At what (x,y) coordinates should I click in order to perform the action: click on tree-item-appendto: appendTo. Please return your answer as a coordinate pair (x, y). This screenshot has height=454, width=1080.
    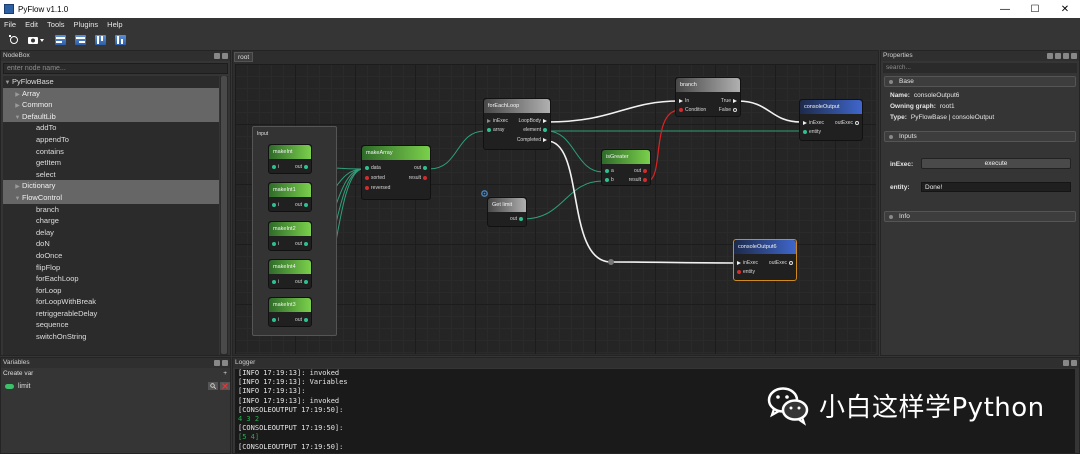
    Looking at the image, I should click on (111, 140).